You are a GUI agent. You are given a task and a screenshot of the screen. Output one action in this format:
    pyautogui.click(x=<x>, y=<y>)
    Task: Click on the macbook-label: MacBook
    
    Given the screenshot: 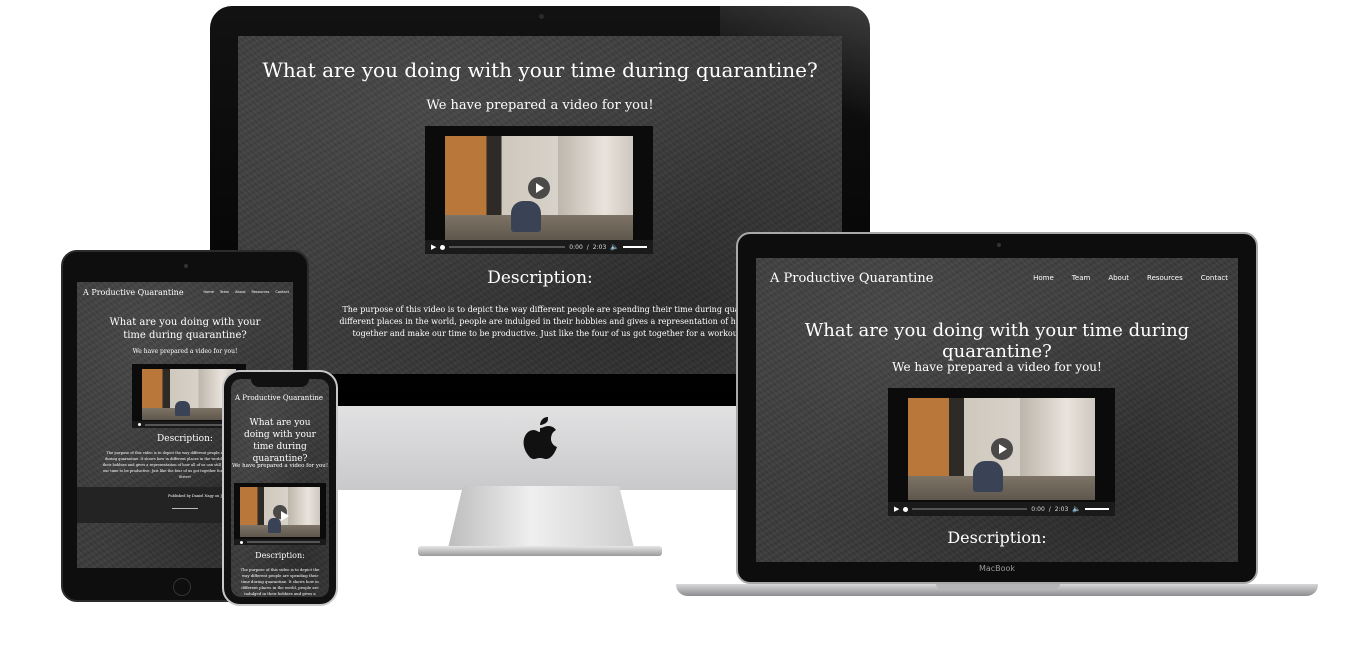 What is the action you would take?
    pyautogui.click(x=997, y=568)
    